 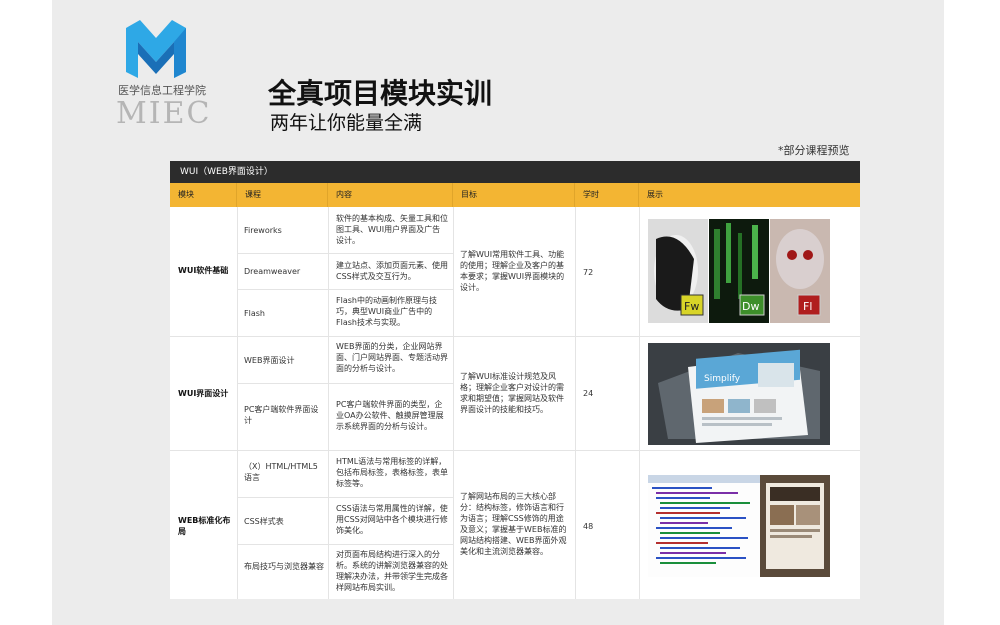 I want to click on module-name: WEB标准化布局, so click(x=204, y=526).